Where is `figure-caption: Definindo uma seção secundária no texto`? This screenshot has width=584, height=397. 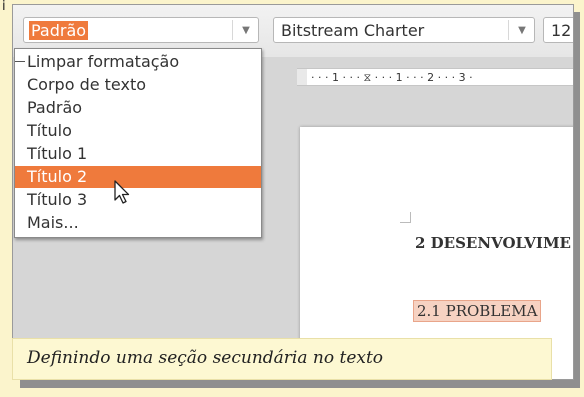 figure-caption: Definindo uma seção secundária no texto is located at coordinates (282, 359).